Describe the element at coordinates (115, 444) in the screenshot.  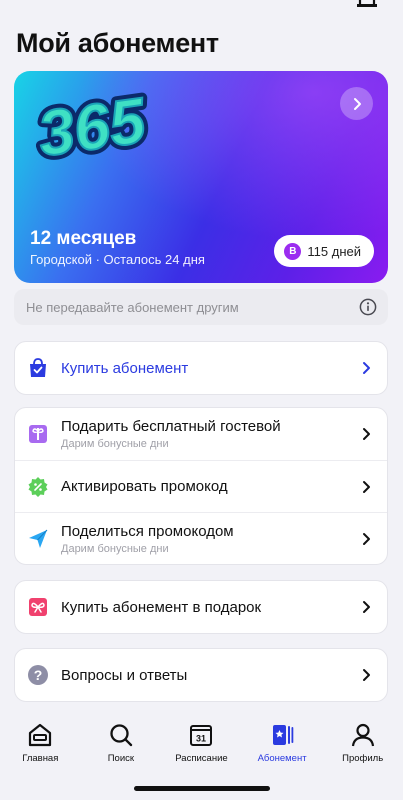
I see `gift-guest-sub: Дарим бонусные дни` at that location.